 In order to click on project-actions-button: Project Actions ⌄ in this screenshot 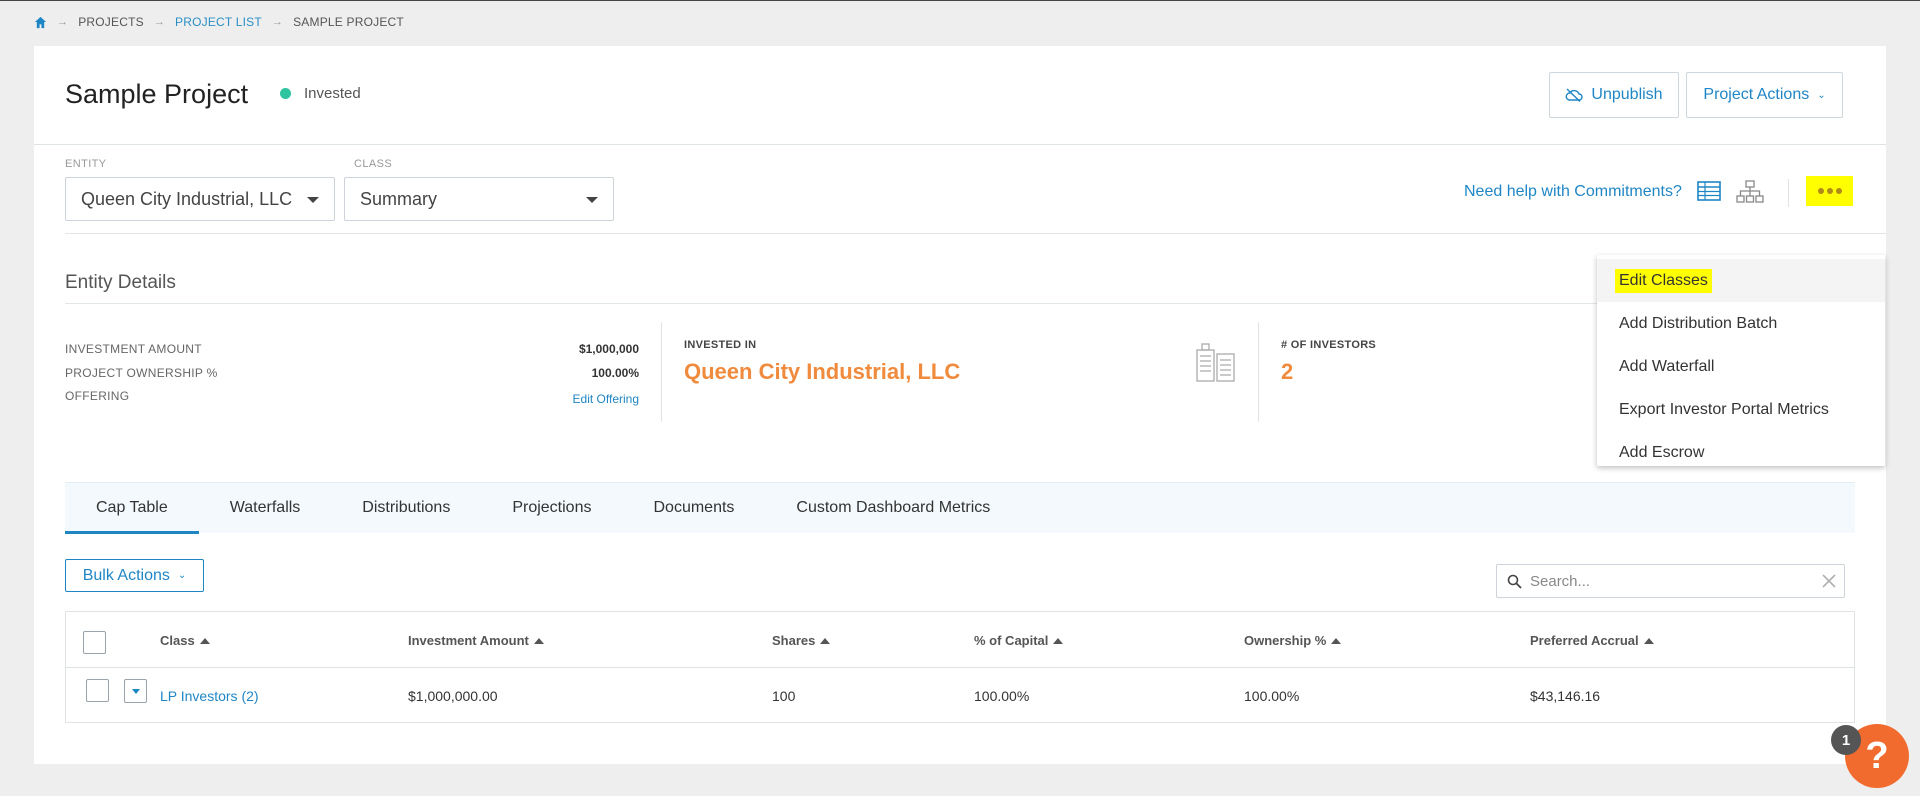, I will do `click(1764, 95)`.